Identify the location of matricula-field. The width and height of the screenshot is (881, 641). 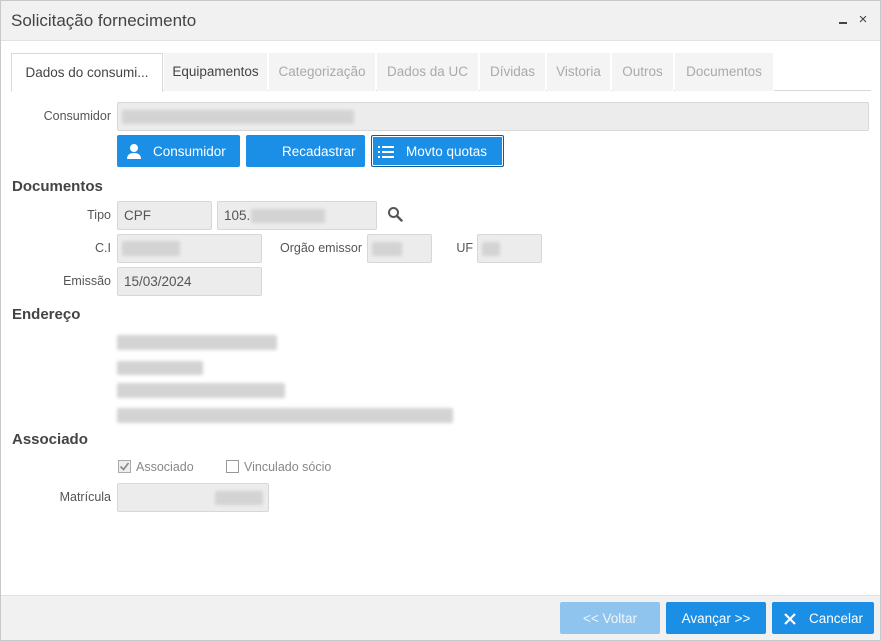
(193, 497).